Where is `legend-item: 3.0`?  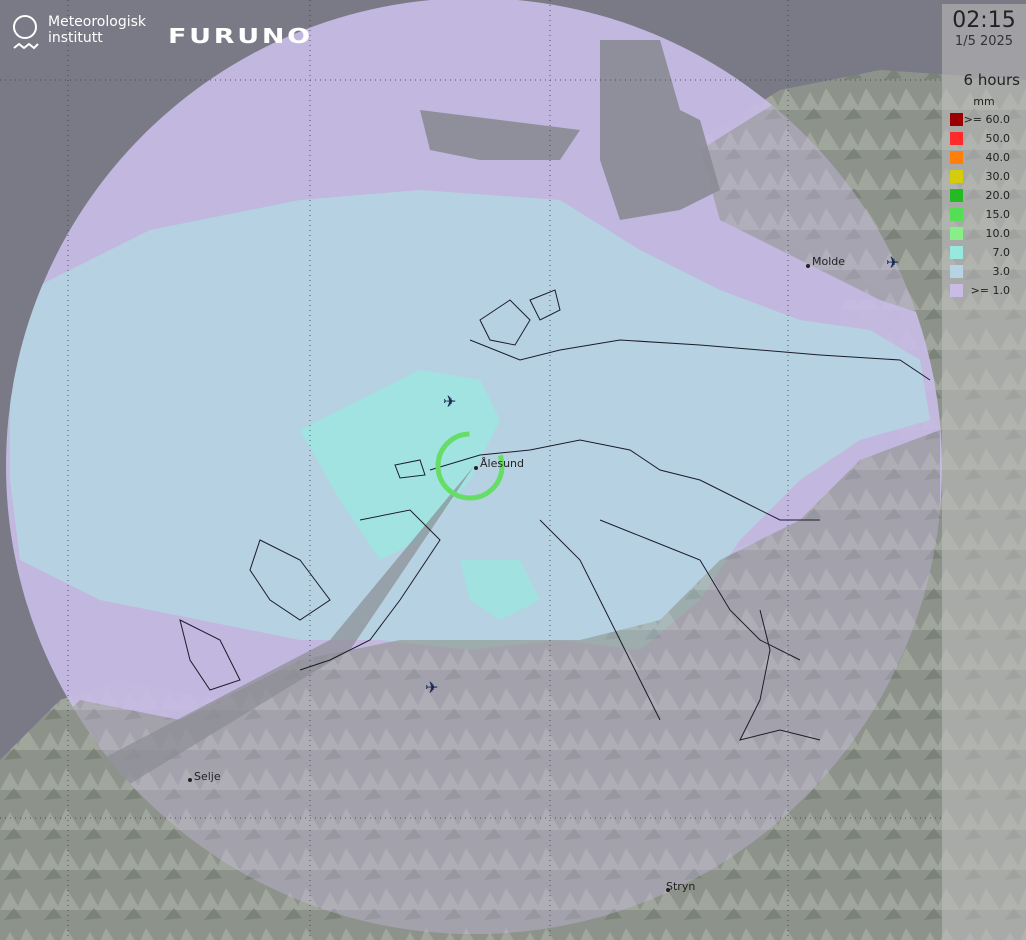 legend-item: 3.0 is located at coordinates (984, 271).